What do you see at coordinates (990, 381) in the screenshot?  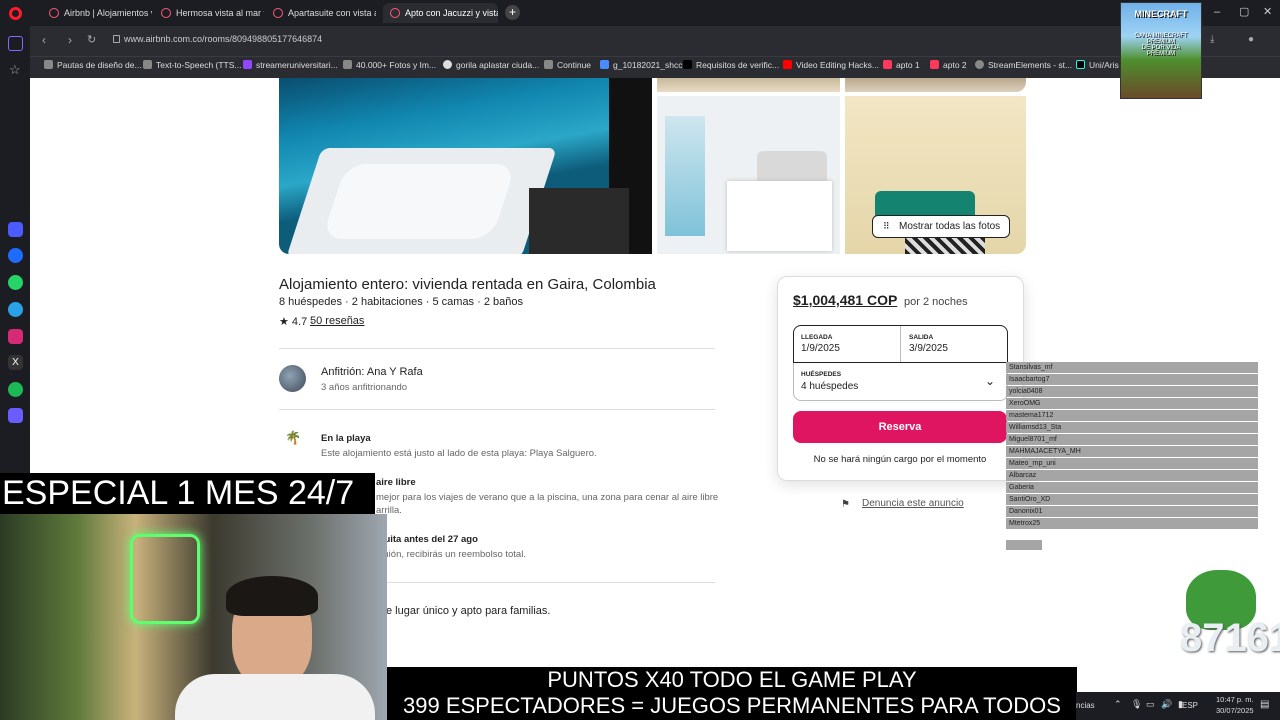 I see `chevron-down-icon: ⌄` at bounding box center [990, 381].